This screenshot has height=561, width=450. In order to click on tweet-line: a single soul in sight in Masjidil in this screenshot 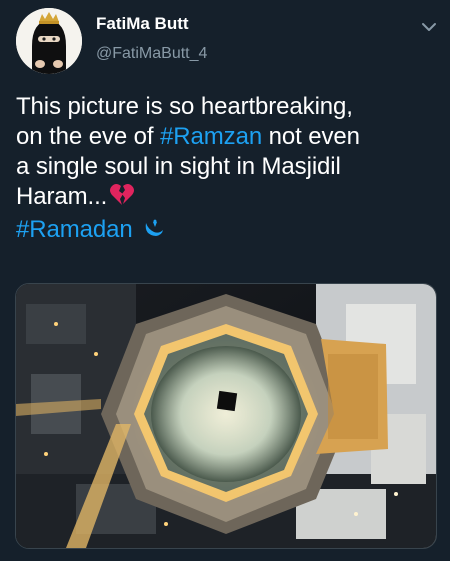, I will do `click(226, 167)`.